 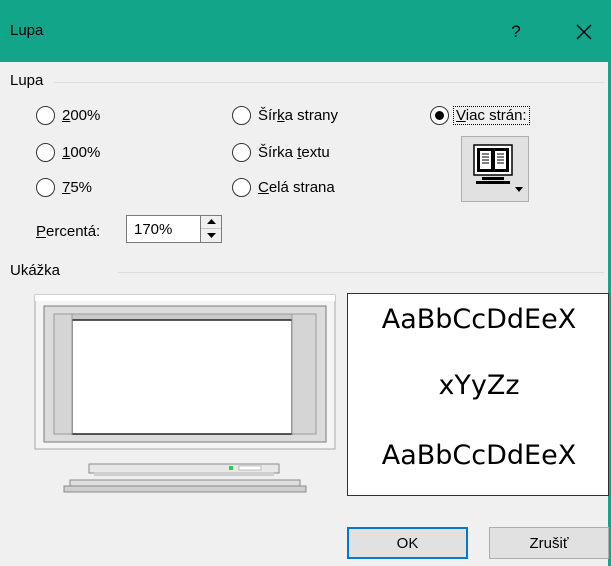 I want to click on zoom-group-label: Lupa, so click(x=27, y=80).